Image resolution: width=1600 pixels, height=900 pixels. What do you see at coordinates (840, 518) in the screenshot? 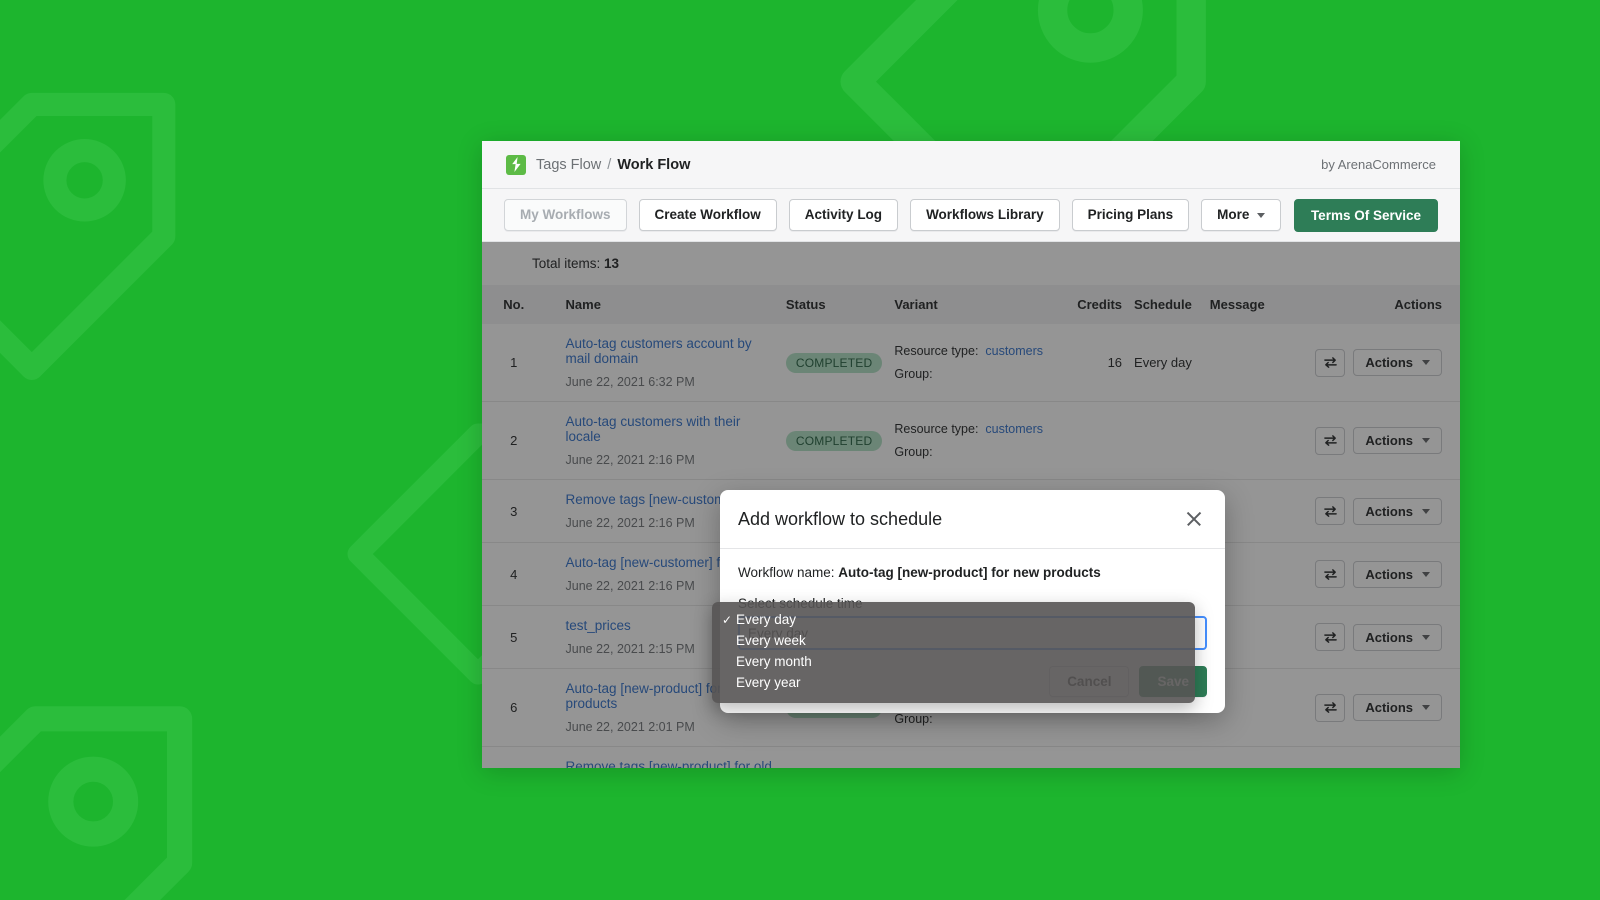
I see `modal-title: Add workflow to schedule` at bounding box center [840, 518].